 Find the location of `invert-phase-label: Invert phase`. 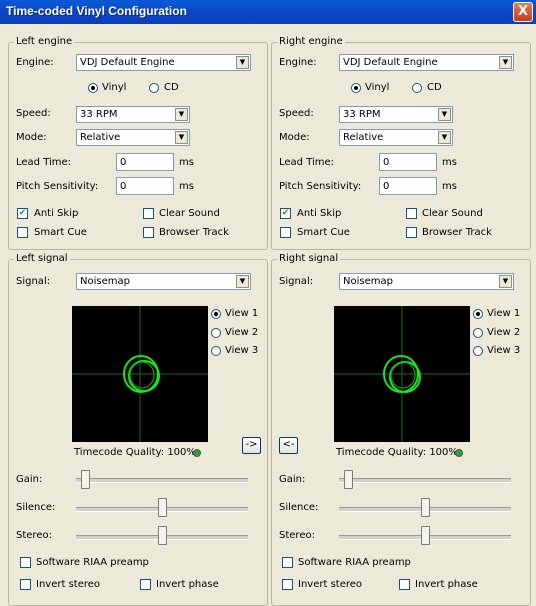

invert-phase-label: Invert phase is located at coordinates (187, 584).